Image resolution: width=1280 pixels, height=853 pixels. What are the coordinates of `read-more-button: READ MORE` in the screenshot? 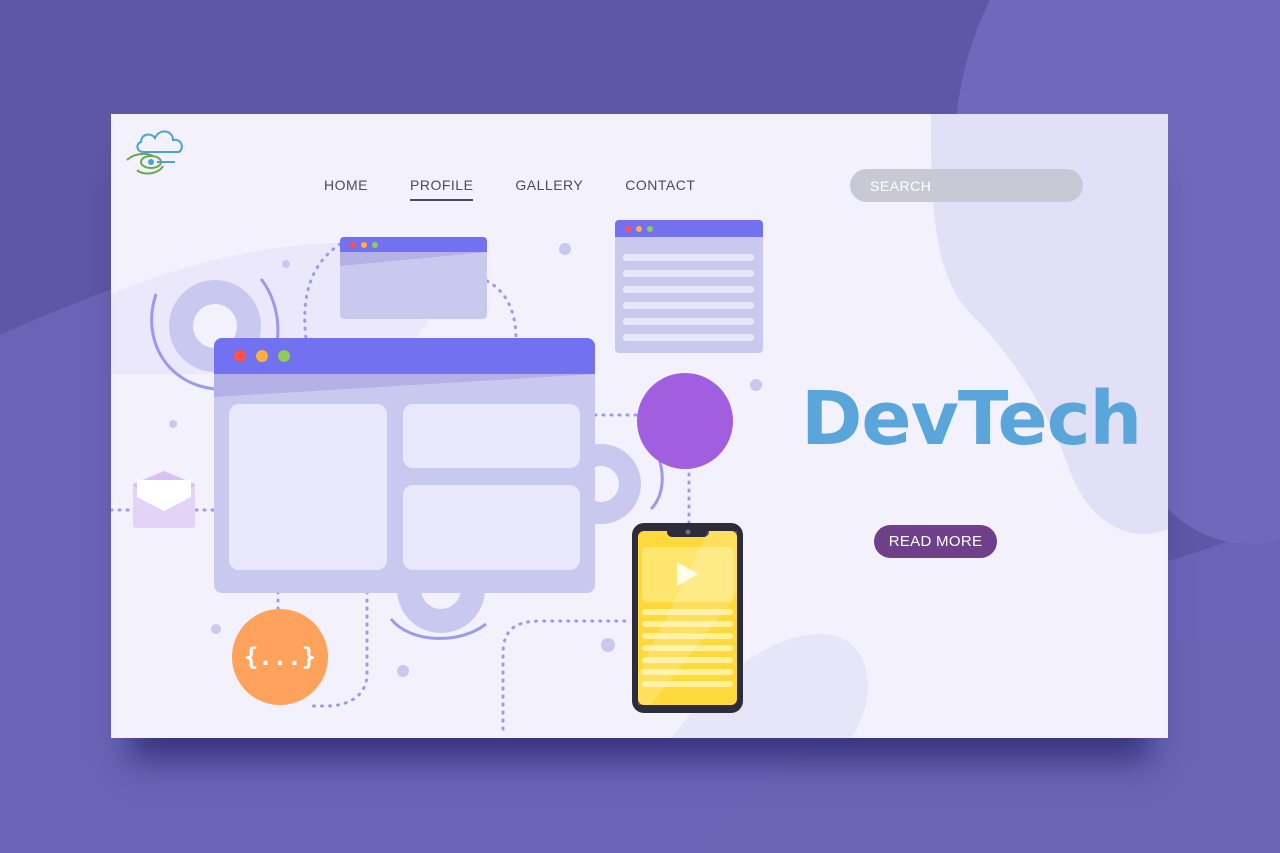 It's located at (935, 541).